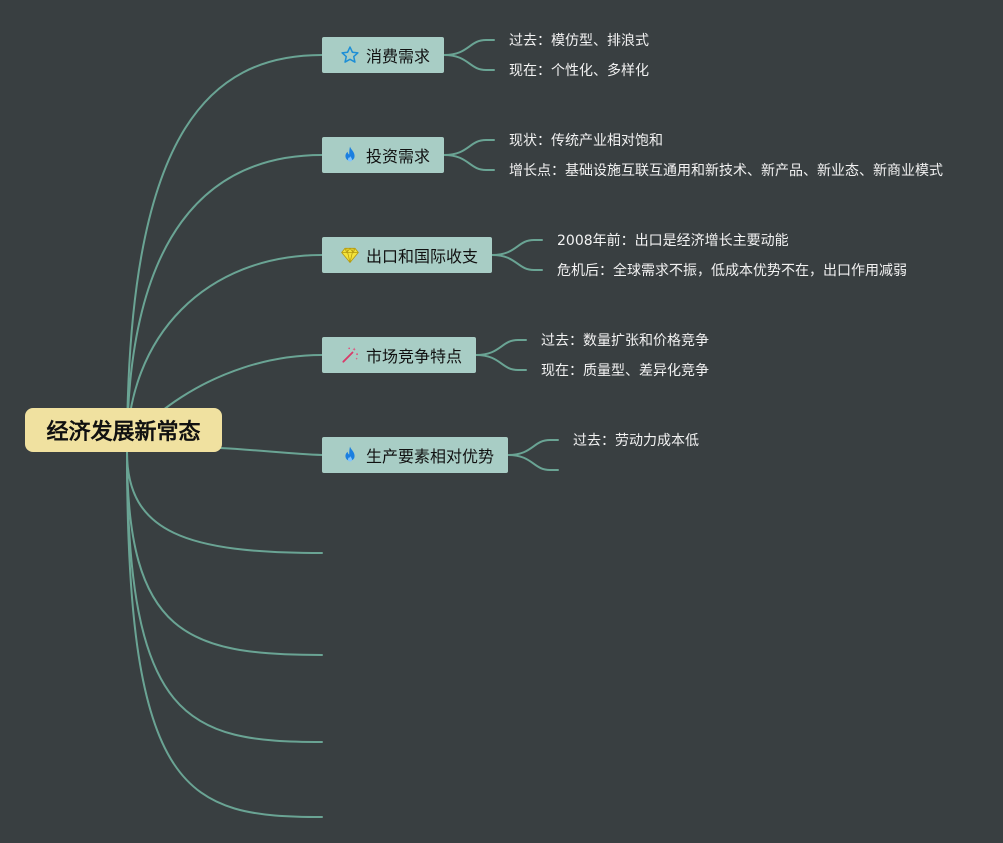 The height and width of the screenshot is (843, 1003). What do you see at coordinates (350, 55) in the screenshot?
I see `star-icon` at bounding box center [350, 55].